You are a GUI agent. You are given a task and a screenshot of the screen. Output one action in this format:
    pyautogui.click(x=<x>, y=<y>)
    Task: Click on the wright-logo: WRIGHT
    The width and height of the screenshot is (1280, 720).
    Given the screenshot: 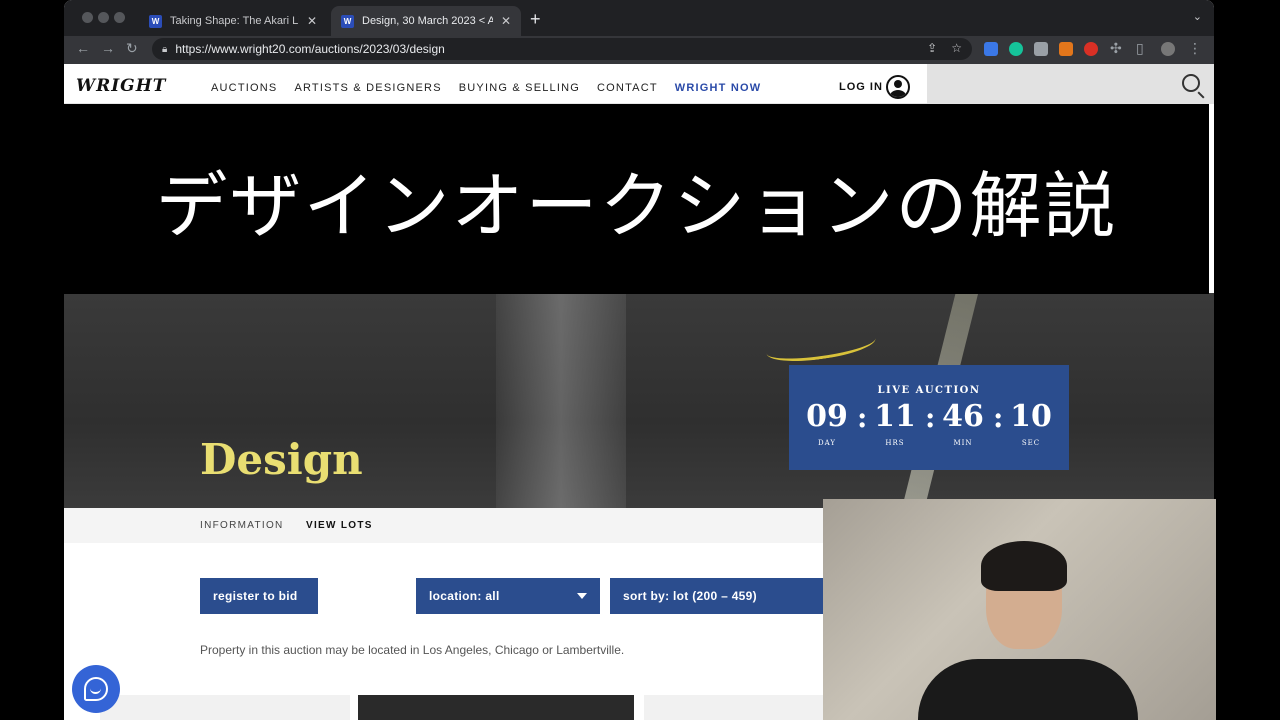 What is the action you would take?
    pyautogui.click(x=121, y=86)
    